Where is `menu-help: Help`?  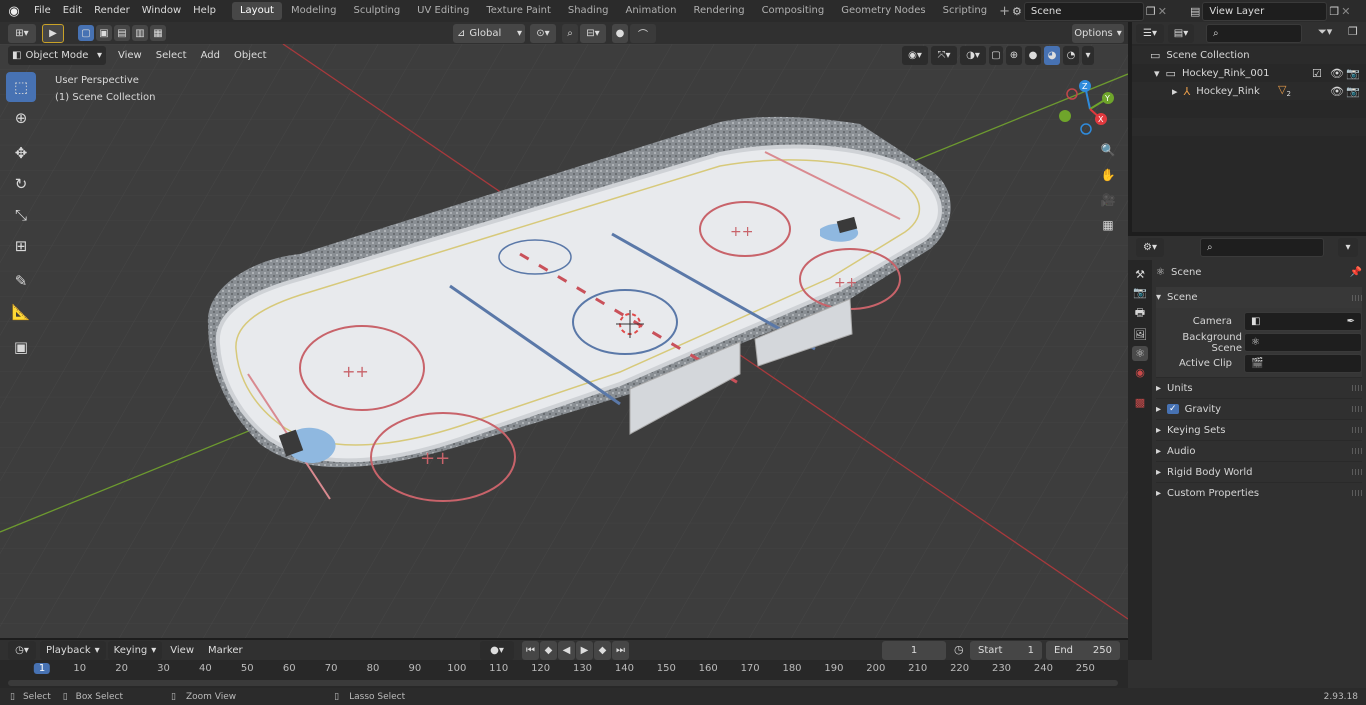 menu-help: Help is located at coordinates (204, 11).